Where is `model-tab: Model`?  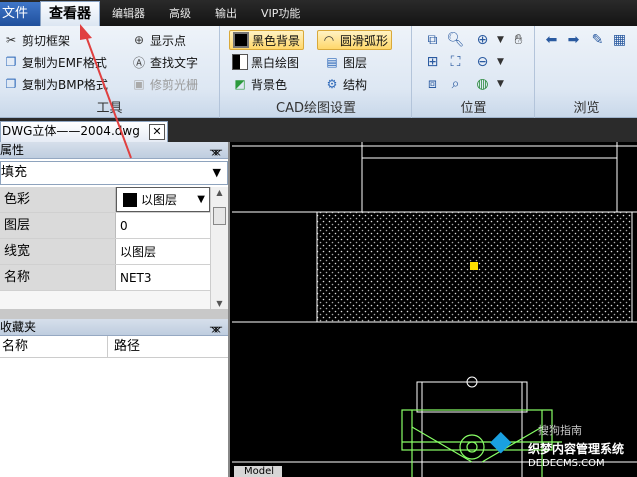 model-tab: Model is located at coordinates (258, 471).